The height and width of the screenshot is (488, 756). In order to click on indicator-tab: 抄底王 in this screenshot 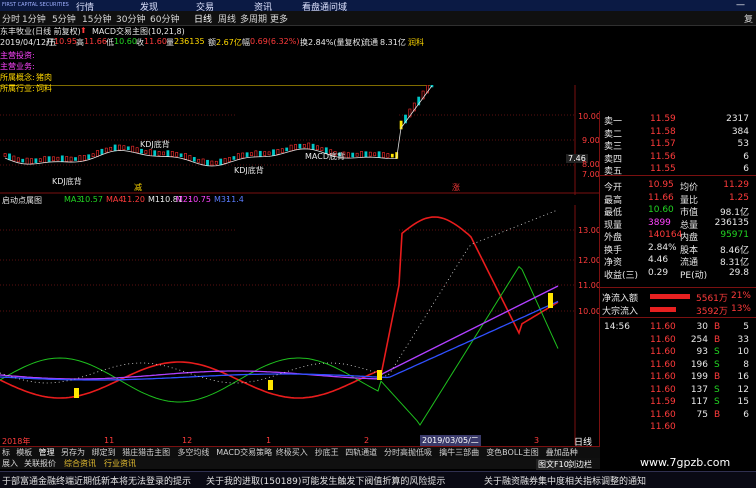, I will do `click(327, 452)`.